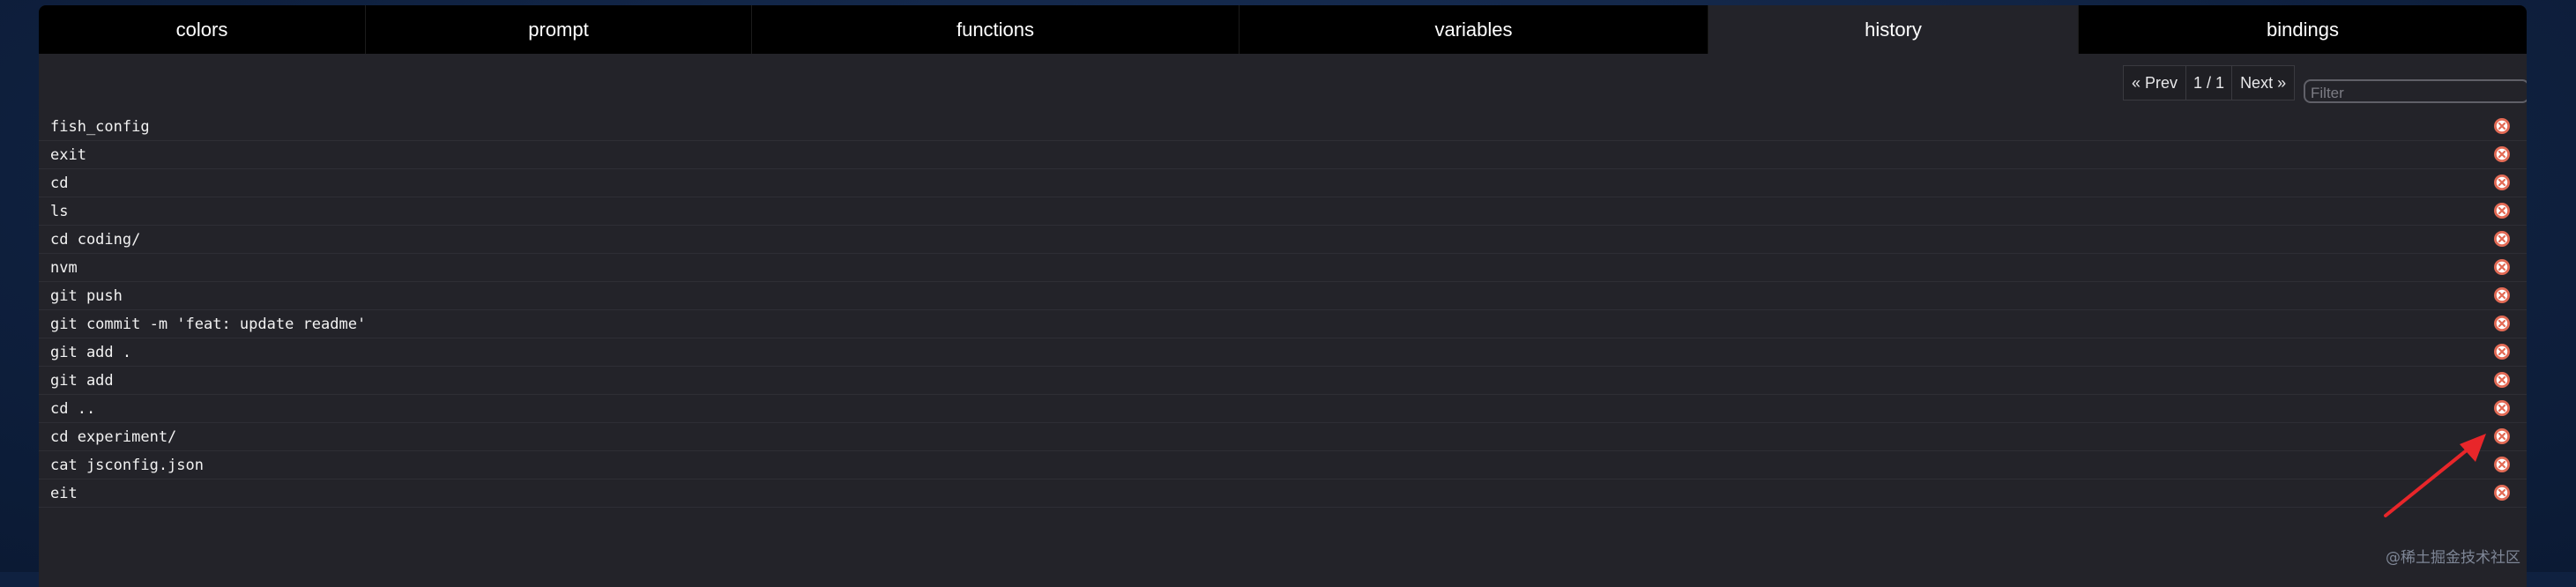 The height and width of the screenshot is (587, 2576). What do you see at coordinates (1283, 493) in the screenshot?
I see `history-row: eit` at bounding box center [1283, 493].